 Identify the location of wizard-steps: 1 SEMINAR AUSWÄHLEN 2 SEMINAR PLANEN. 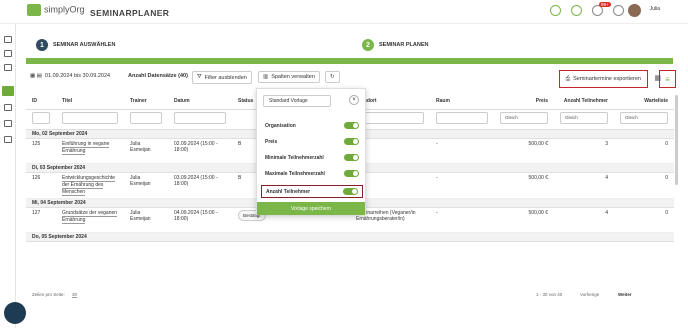
(347, 46).